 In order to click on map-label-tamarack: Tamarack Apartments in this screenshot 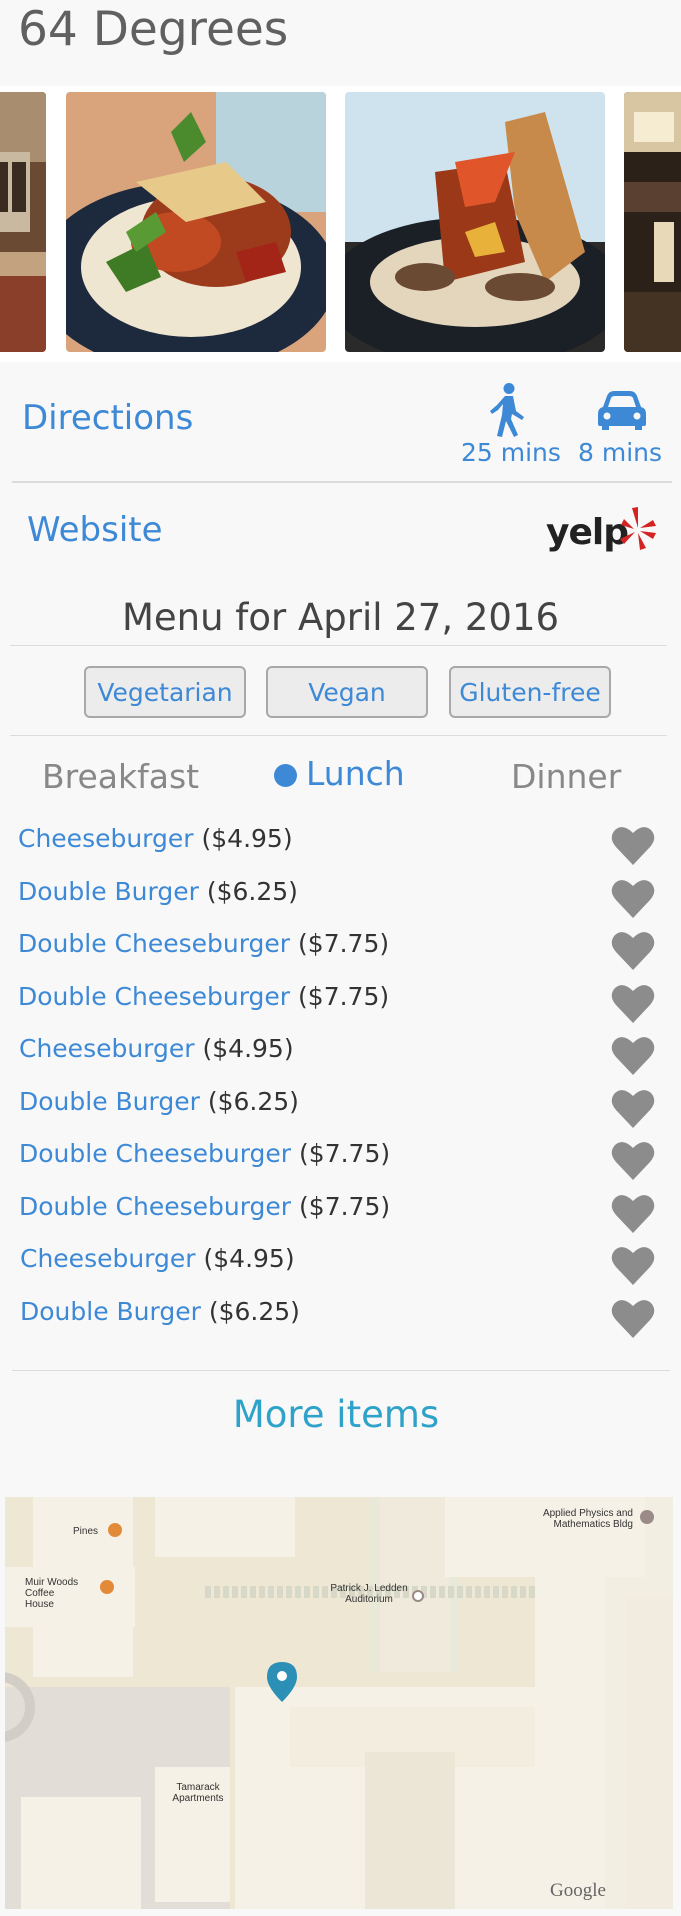, I will do `click(198, 1793)`.